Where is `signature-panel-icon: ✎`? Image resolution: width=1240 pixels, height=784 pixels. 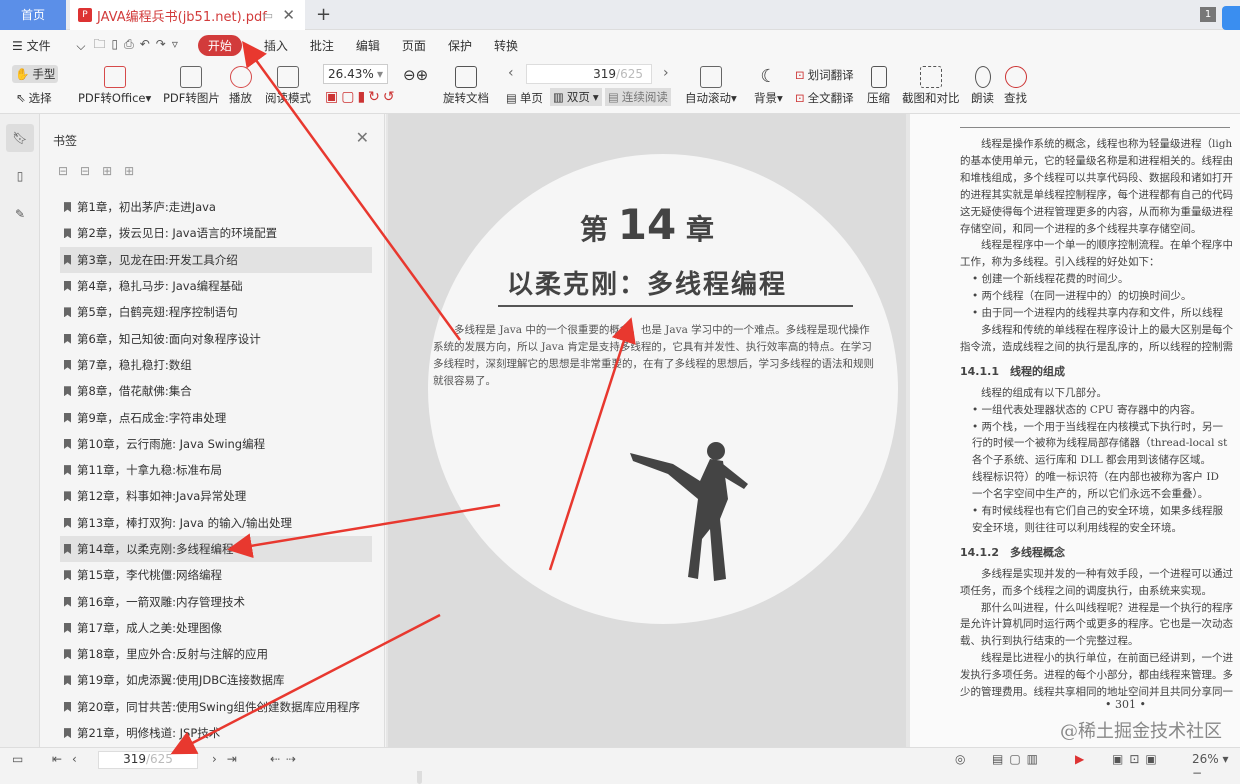 signature-panel-icon: ✎ is located at coordinates (20, 214).